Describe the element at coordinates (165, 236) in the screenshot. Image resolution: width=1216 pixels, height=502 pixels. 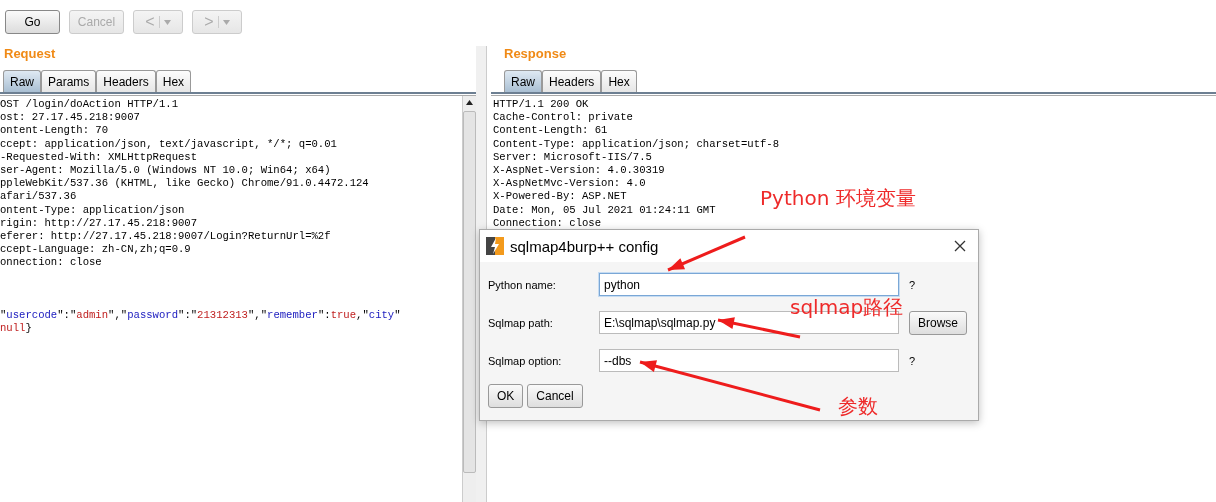
I see `code-line: eferer: http://27.17.45.218:9007/Login?ReturnUrl=%2f` at that location.